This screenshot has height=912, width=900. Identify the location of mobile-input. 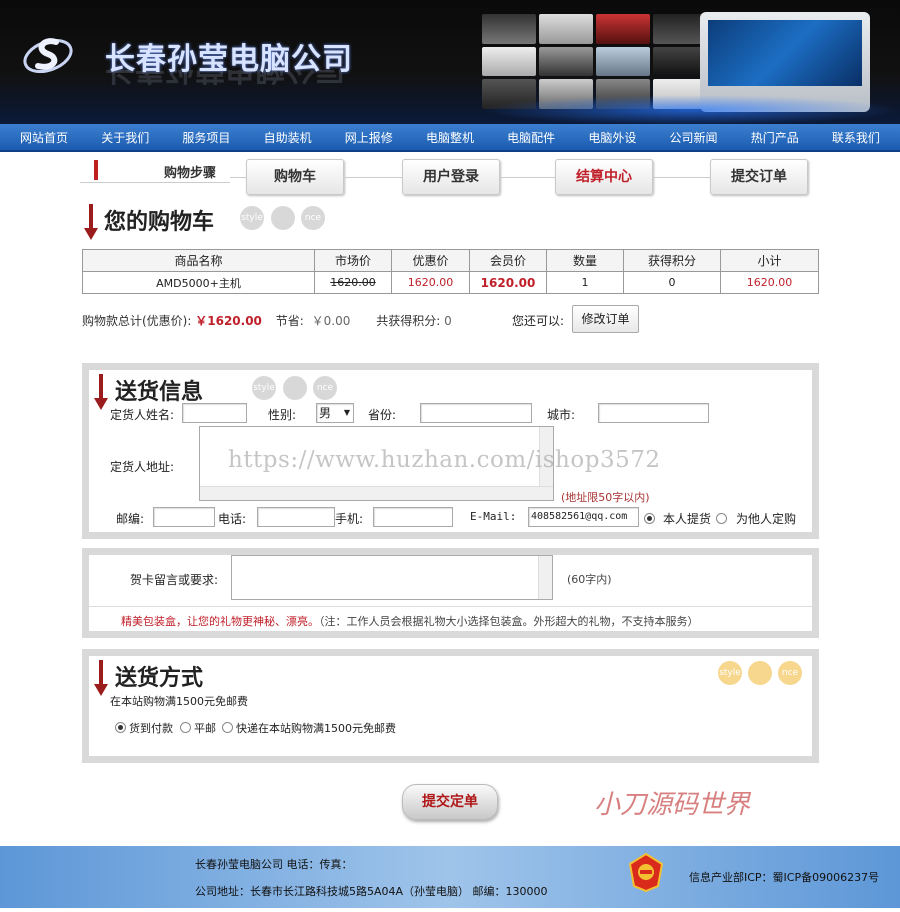
(413, 517).